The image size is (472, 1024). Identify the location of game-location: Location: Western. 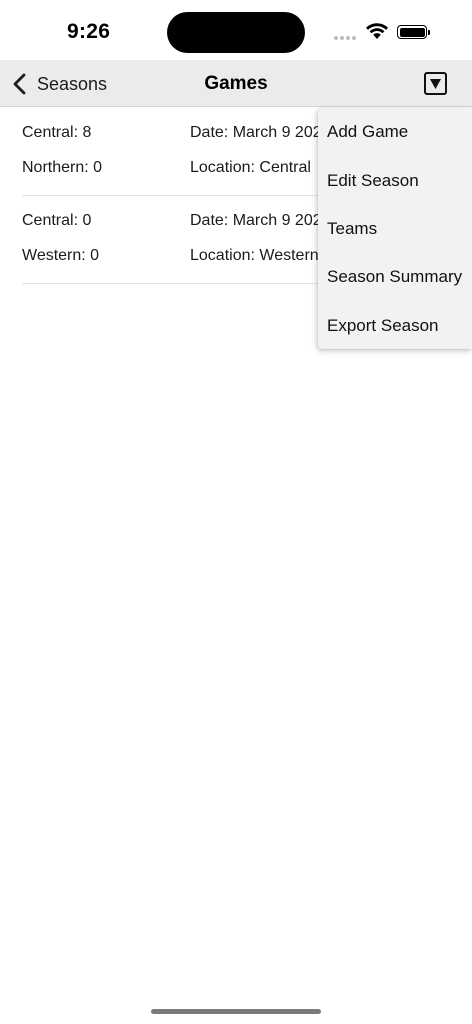
(254, 255).